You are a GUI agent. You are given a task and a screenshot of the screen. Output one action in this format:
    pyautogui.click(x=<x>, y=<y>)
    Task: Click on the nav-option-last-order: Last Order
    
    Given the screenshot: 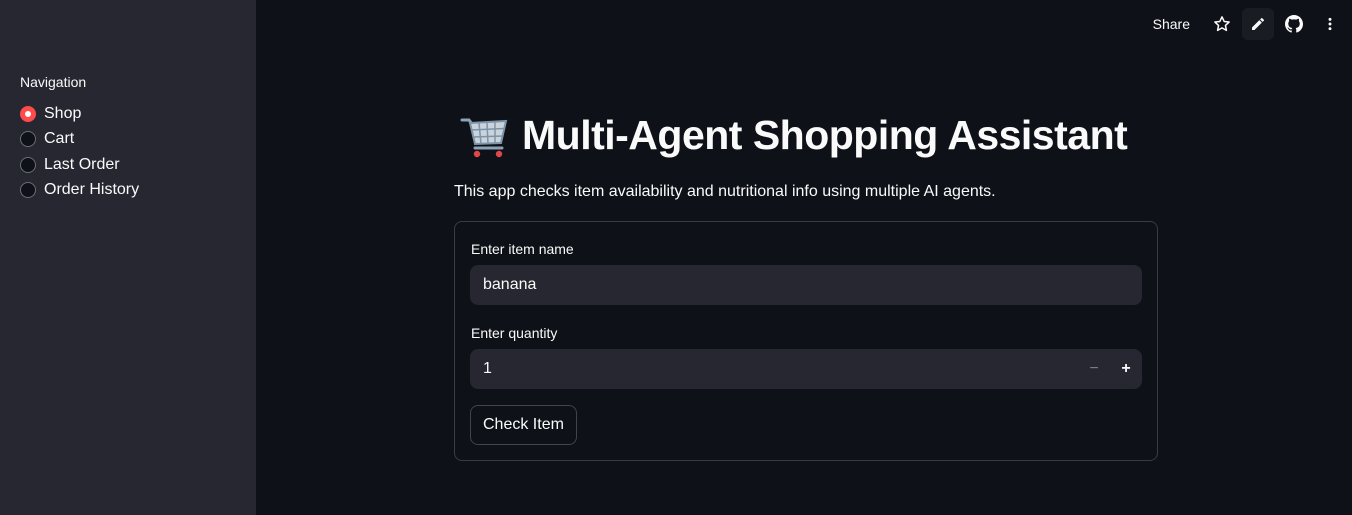 What is the action you would take?
    pyautogui.click(x=79, y=165)
    